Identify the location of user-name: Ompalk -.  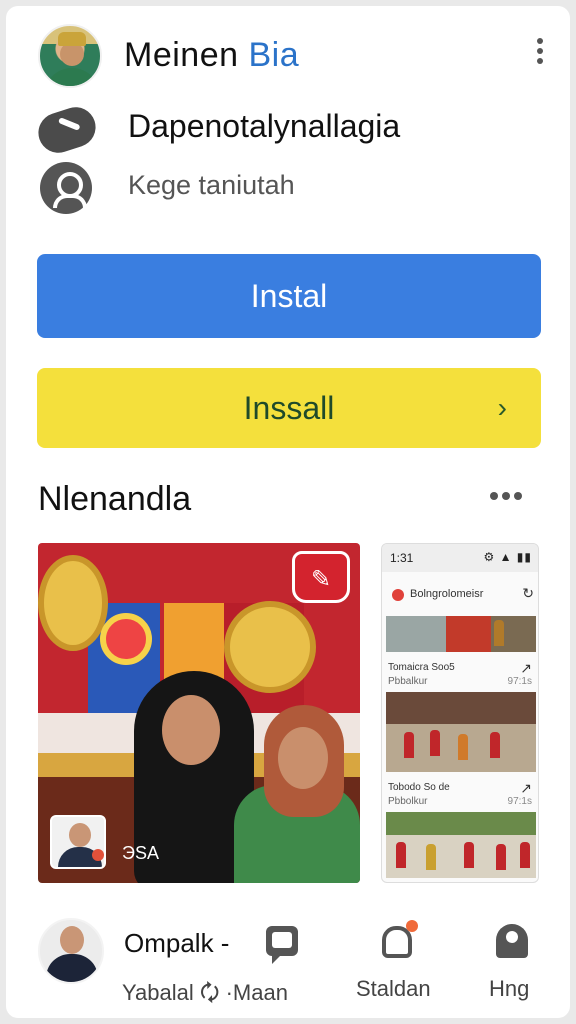
(177, 943).